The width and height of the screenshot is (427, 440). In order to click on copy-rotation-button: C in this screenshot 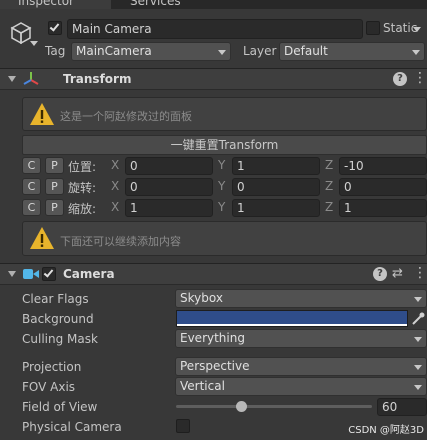, I will do `click(31, 186)`.